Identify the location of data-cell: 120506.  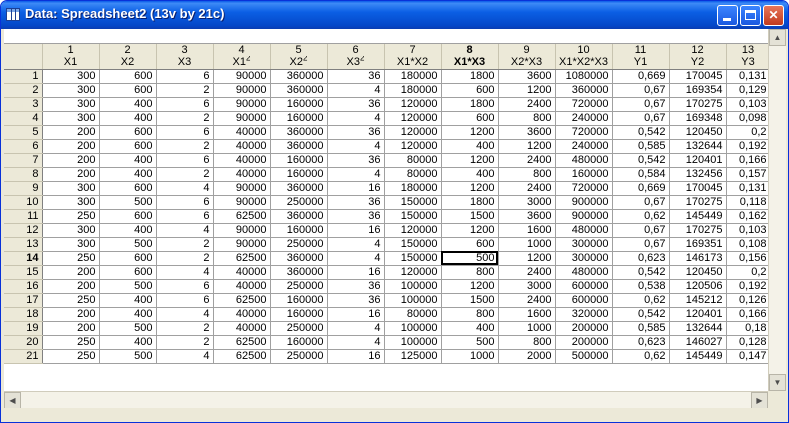
(698, 286).